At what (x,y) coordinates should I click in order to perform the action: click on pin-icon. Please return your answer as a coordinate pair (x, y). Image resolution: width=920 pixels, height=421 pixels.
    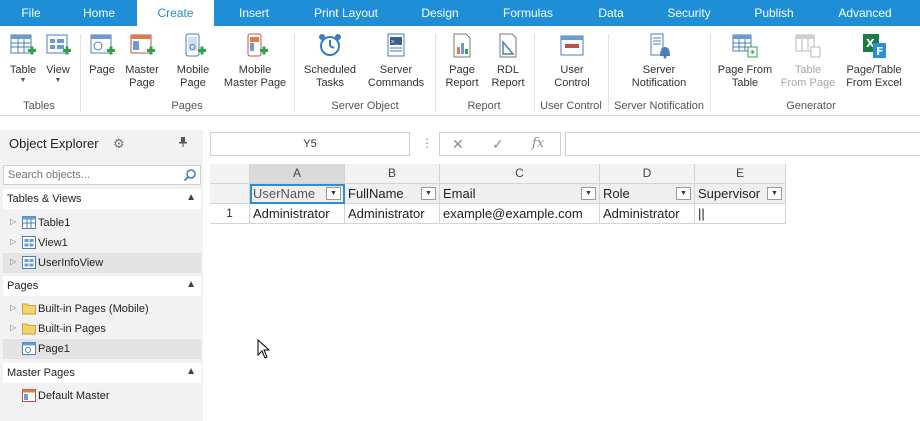
    Looking at the image, I should click on (183, 143).